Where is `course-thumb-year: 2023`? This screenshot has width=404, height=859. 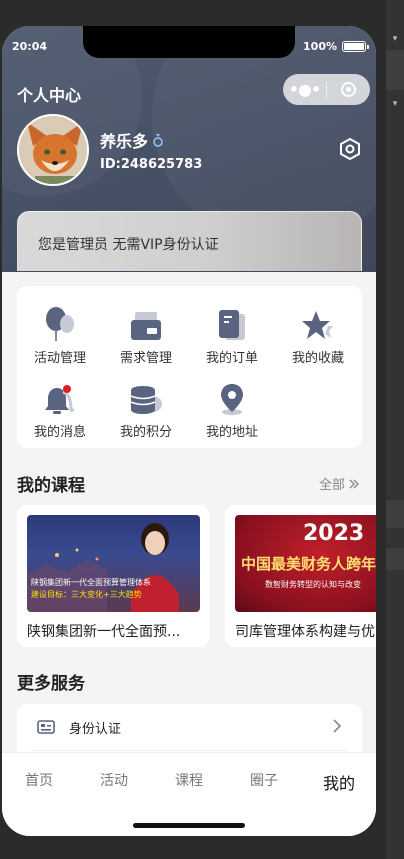 course-thumb-year: 2023 is located at coordinates (334, 533).